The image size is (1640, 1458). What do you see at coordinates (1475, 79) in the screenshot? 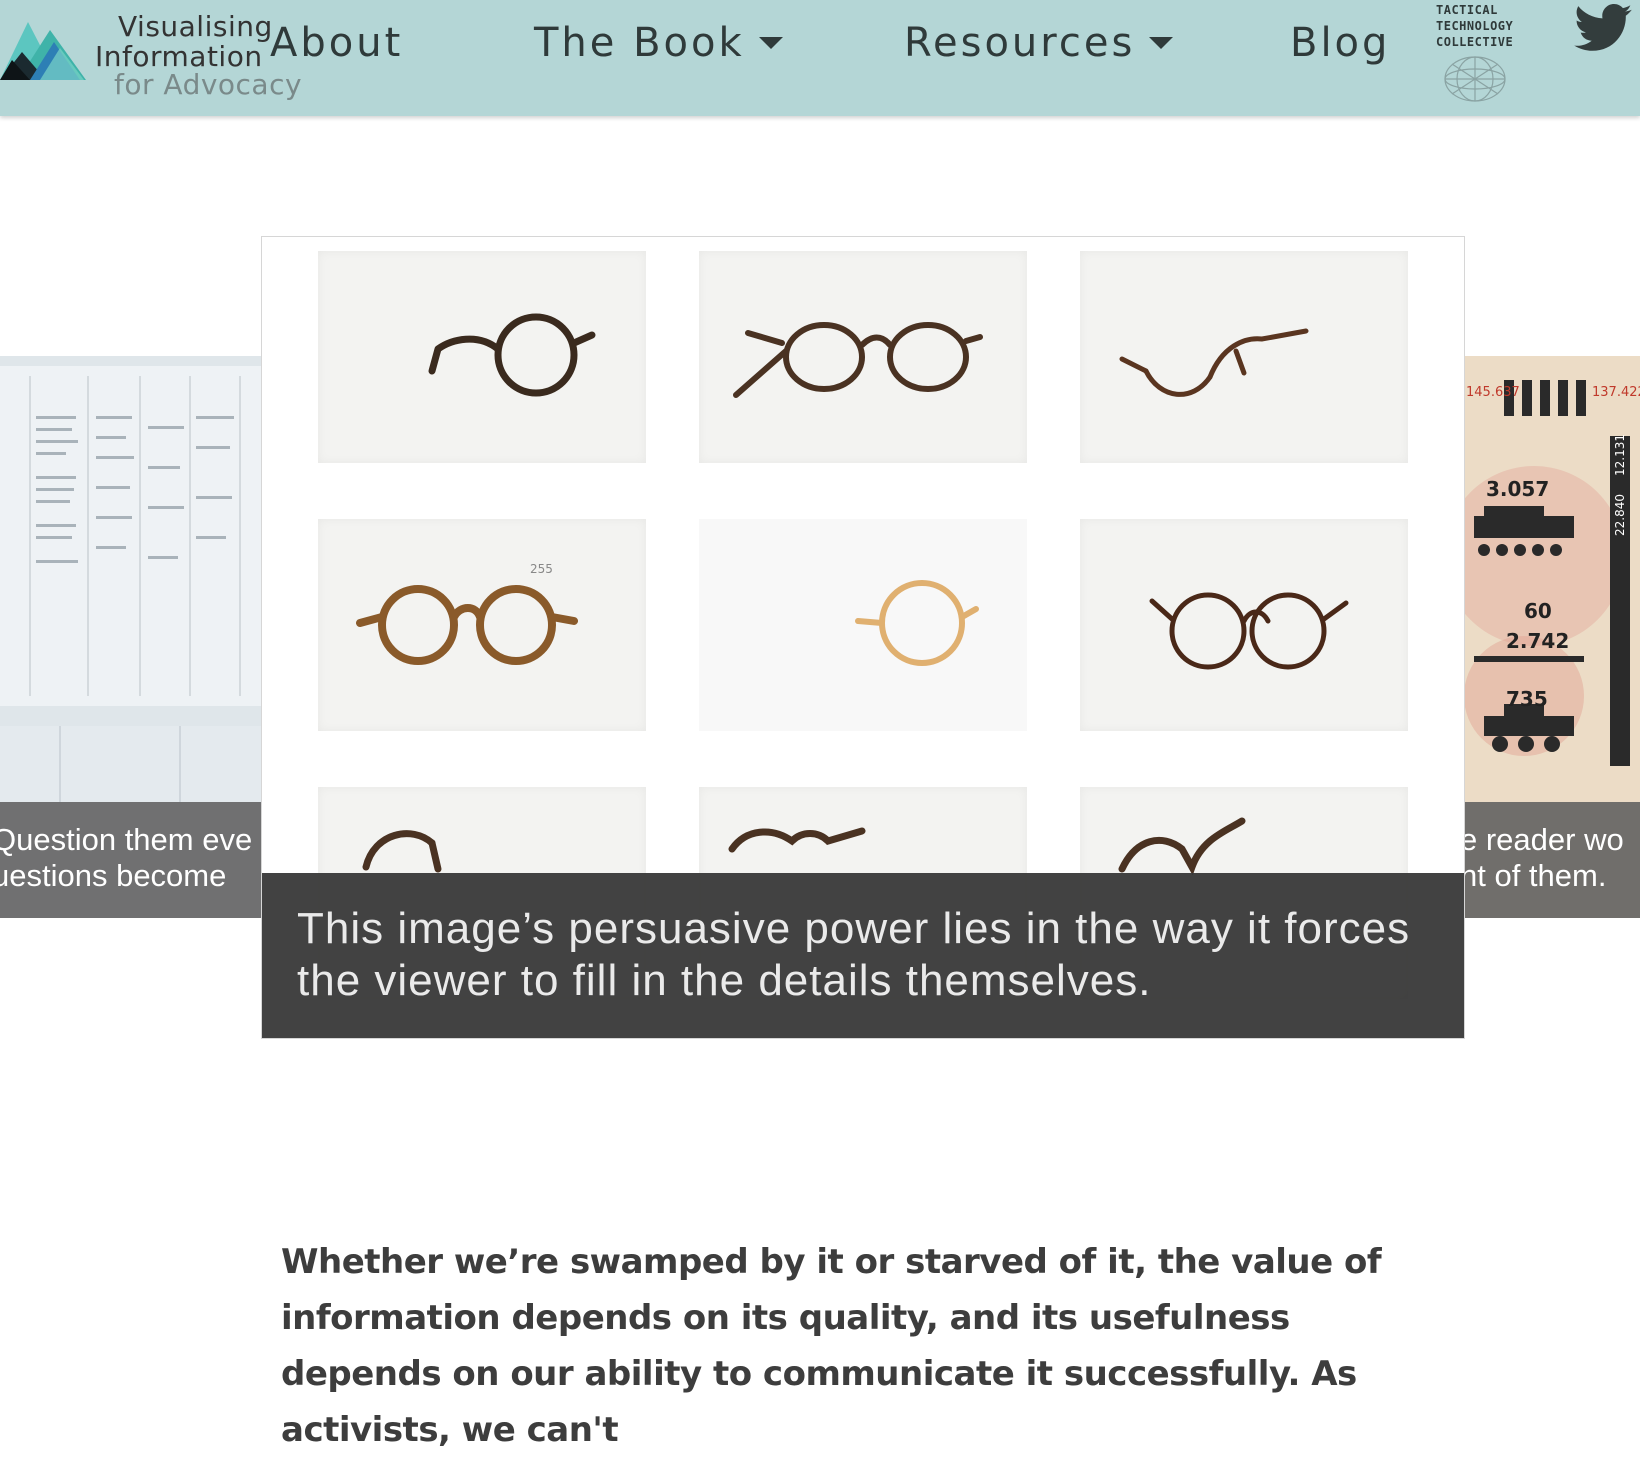
I see `globe-mesh-icon` at bounding box center [1475, 79].